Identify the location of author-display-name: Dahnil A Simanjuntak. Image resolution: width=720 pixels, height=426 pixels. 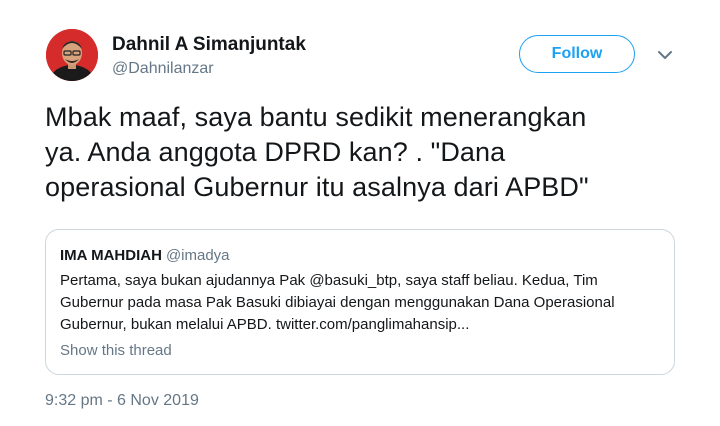
(209, 45).